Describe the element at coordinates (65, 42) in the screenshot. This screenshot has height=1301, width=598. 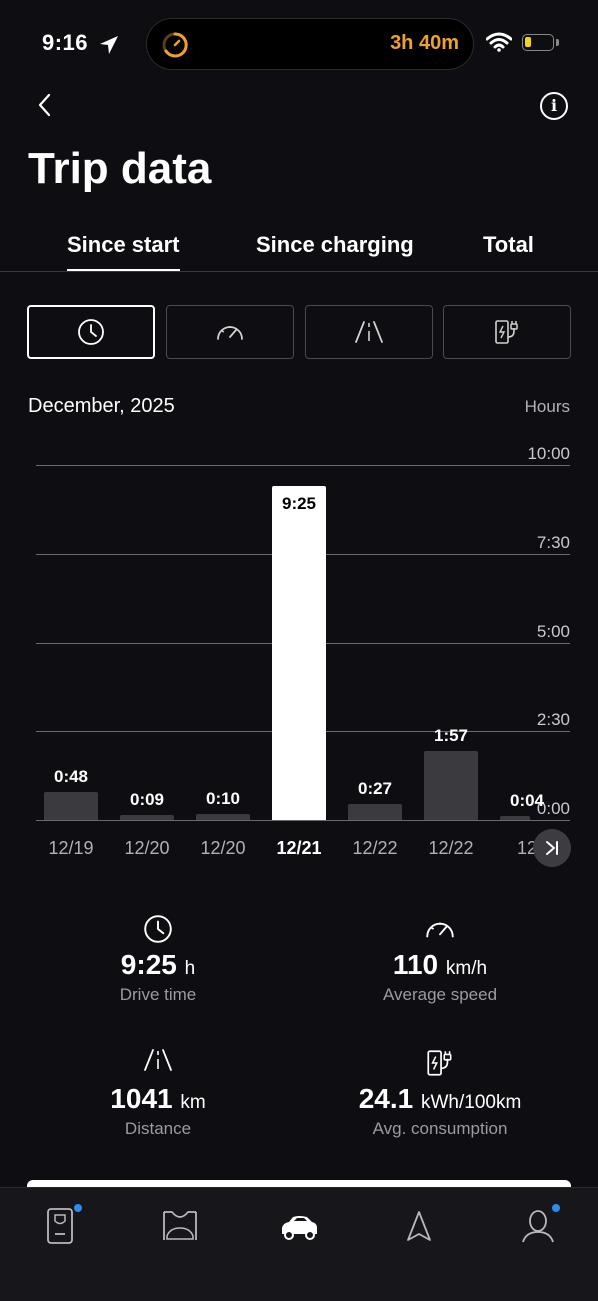
I see `status-time: 9:16` at that location.